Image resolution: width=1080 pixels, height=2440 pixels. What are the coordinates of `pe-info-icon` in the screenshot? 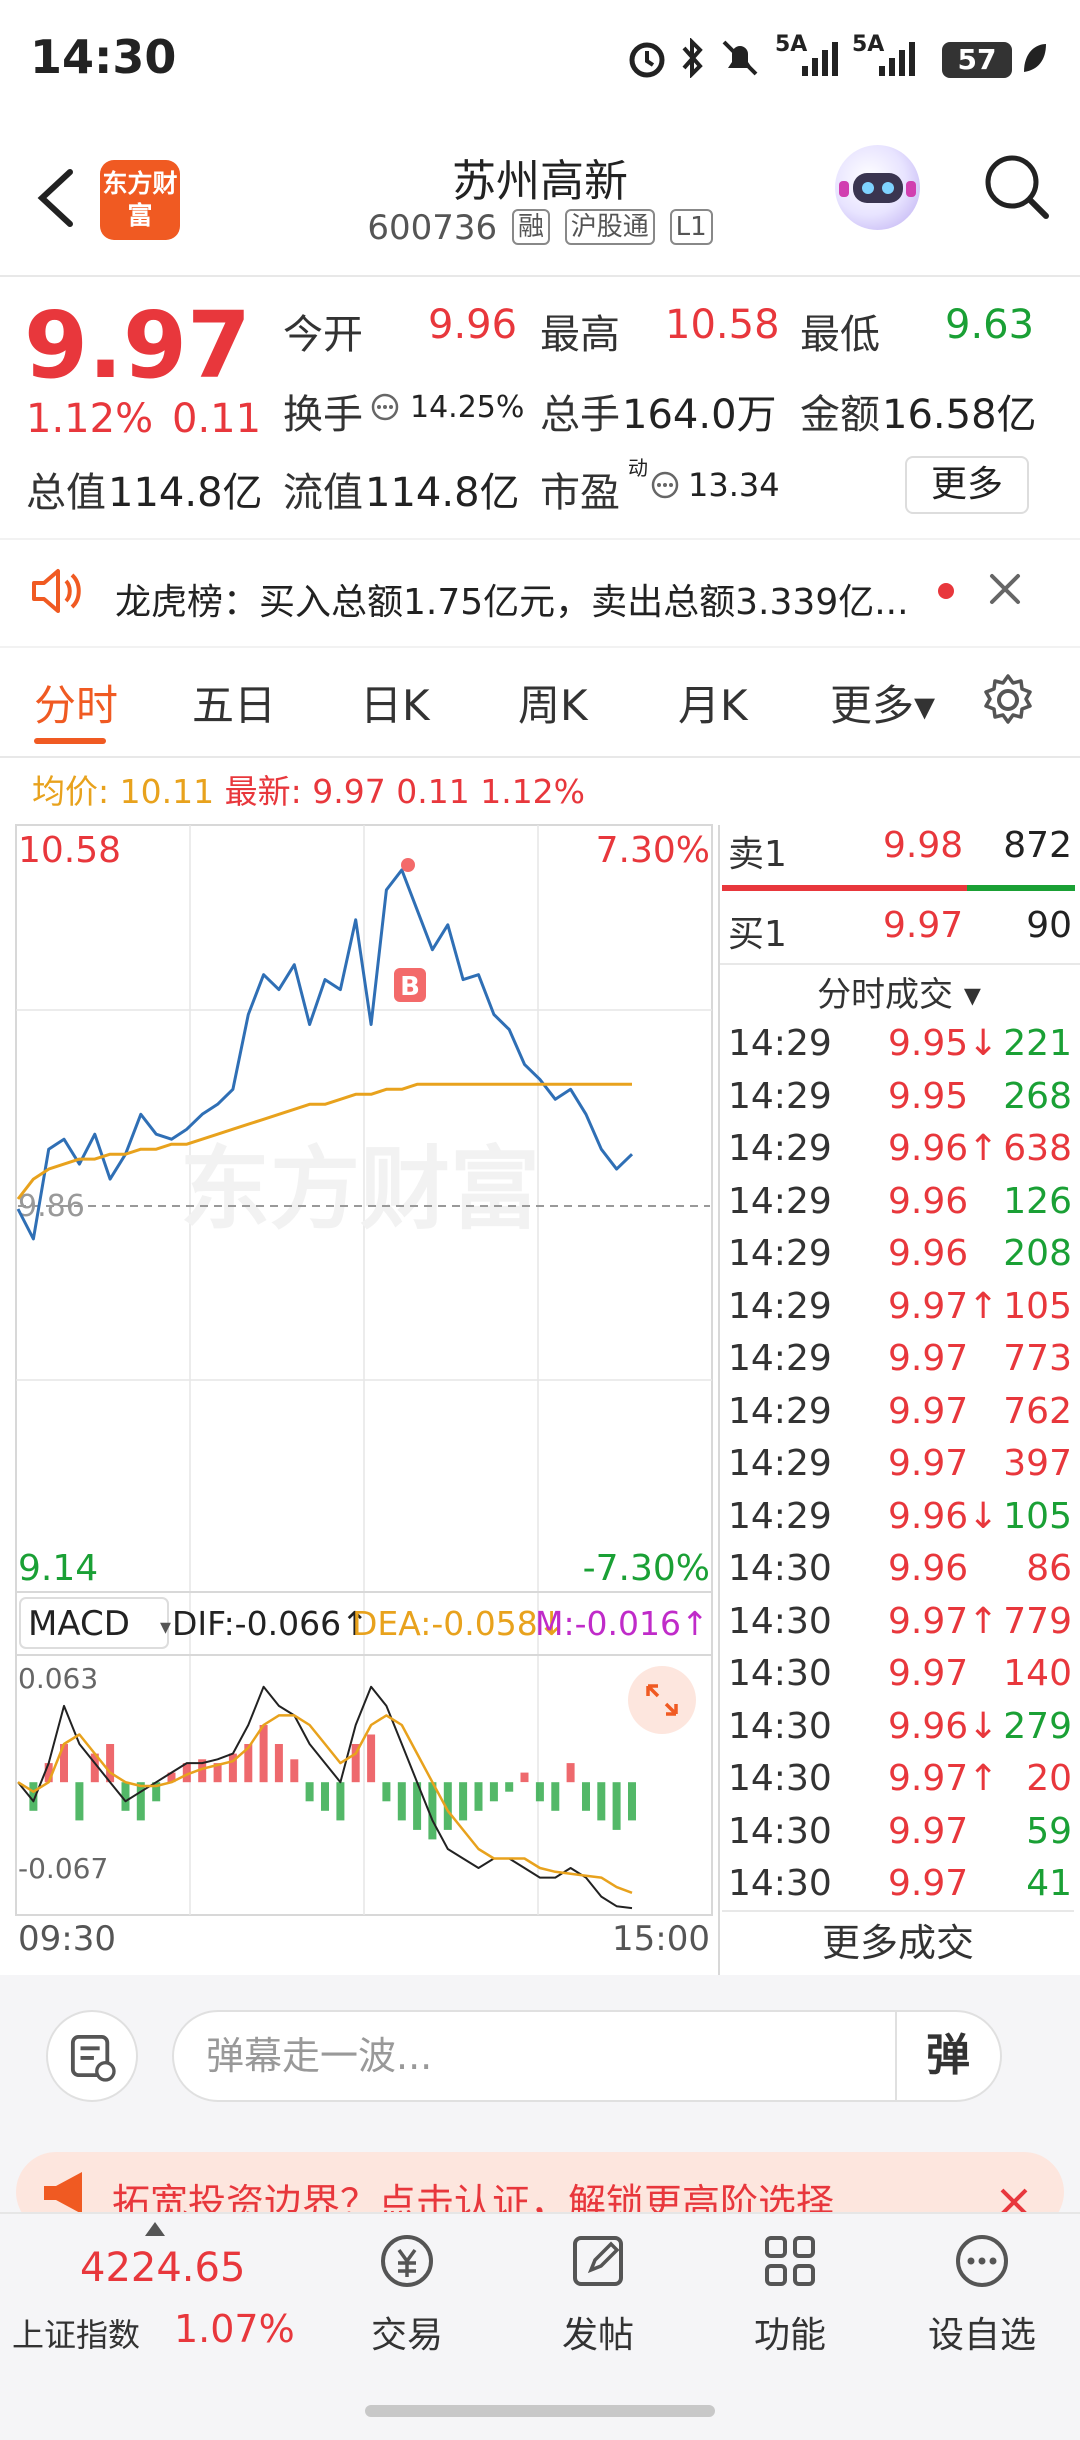 It's located at (665, 485).